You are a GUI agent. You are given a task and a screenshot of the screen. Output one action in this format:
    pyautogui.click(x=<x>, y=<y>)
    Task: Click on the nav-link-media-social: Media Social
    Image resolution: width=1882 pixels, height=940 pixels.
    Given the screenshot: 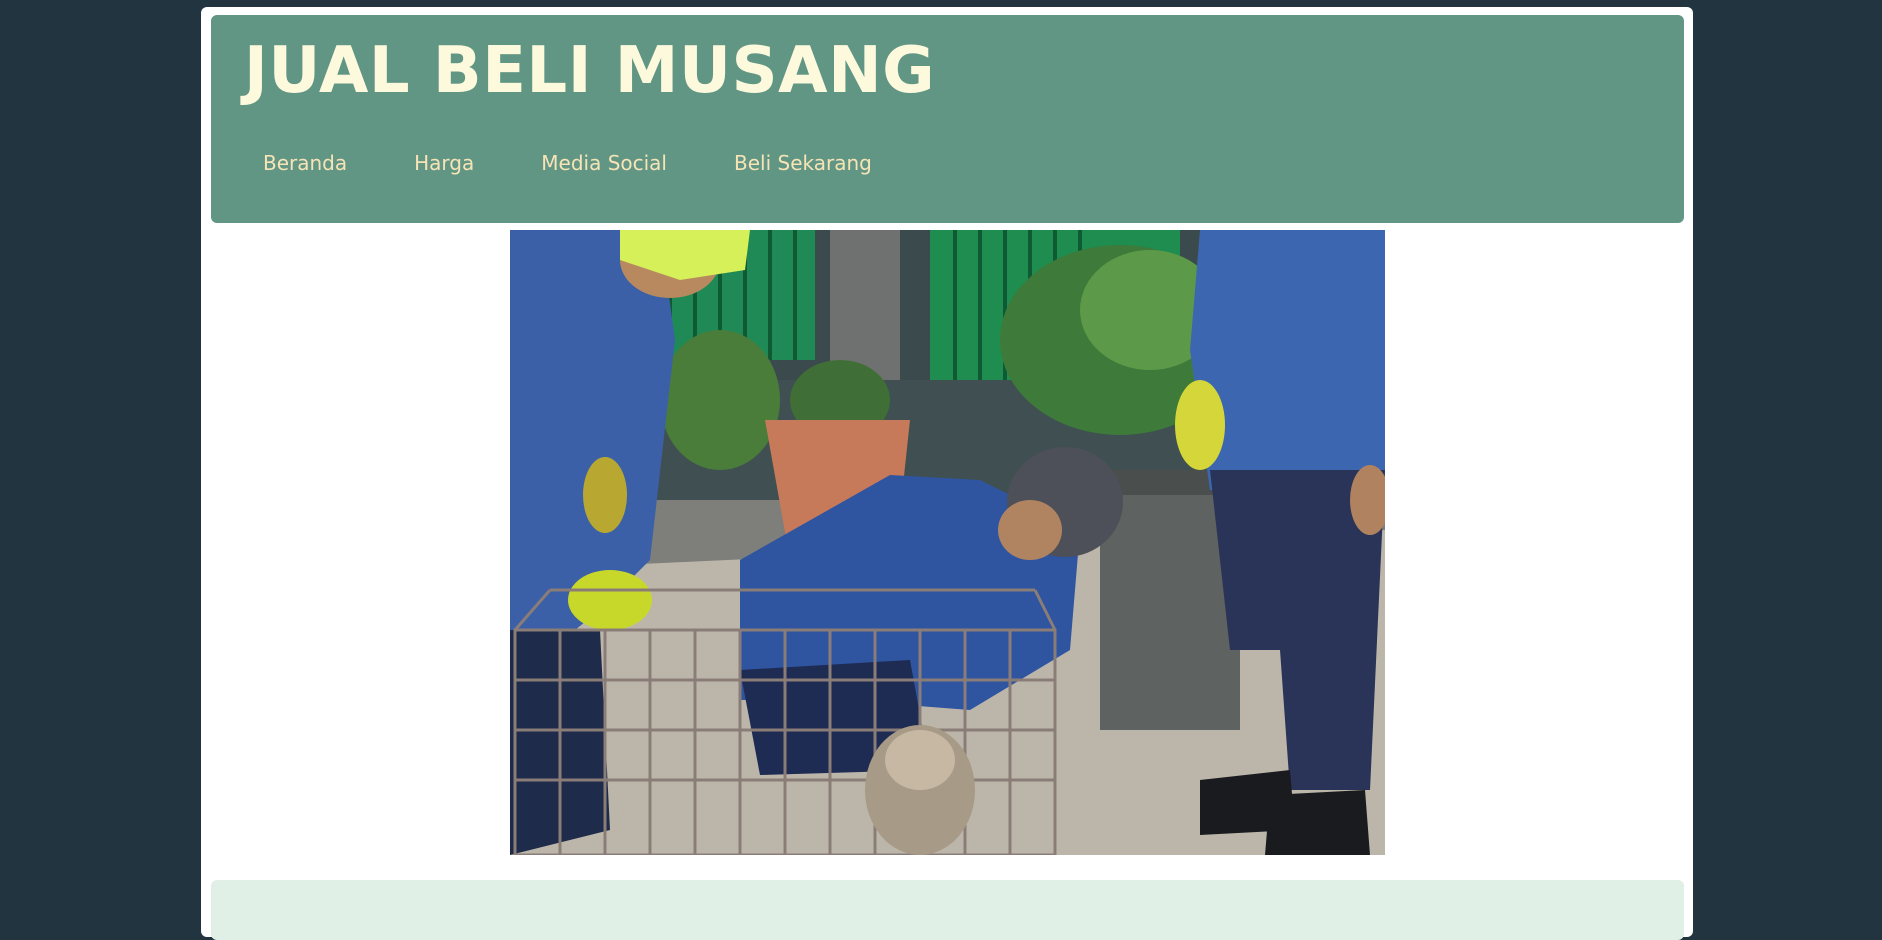 What is the action you would take?
    pyautogui.click(x=604, y=163)
    